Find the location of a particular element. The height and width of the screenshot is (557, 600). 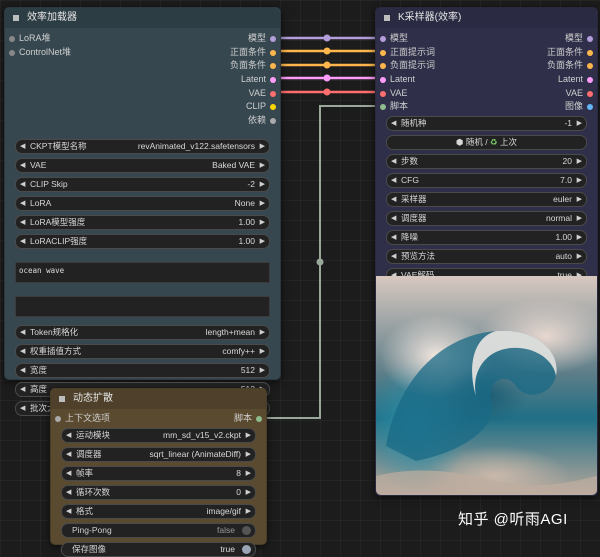

input-lora-stack: LoRA堆 is located at coordinates (75, 39).